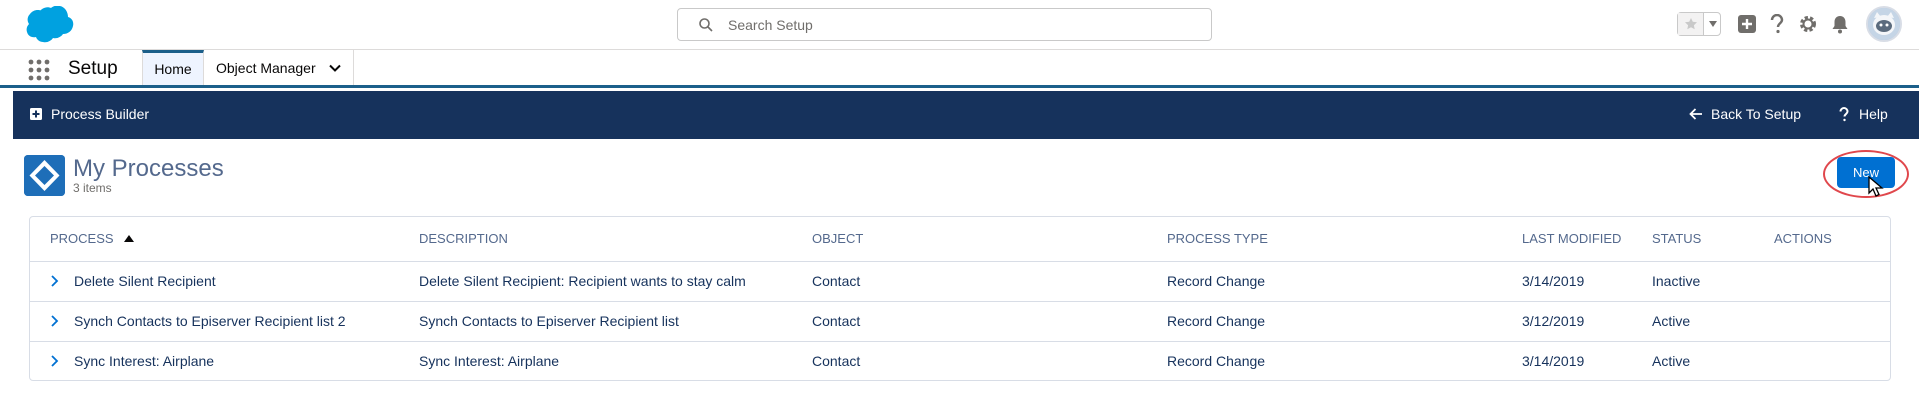  I want to click on process-name: Sync Interest: Airplane, so click(144, 361).